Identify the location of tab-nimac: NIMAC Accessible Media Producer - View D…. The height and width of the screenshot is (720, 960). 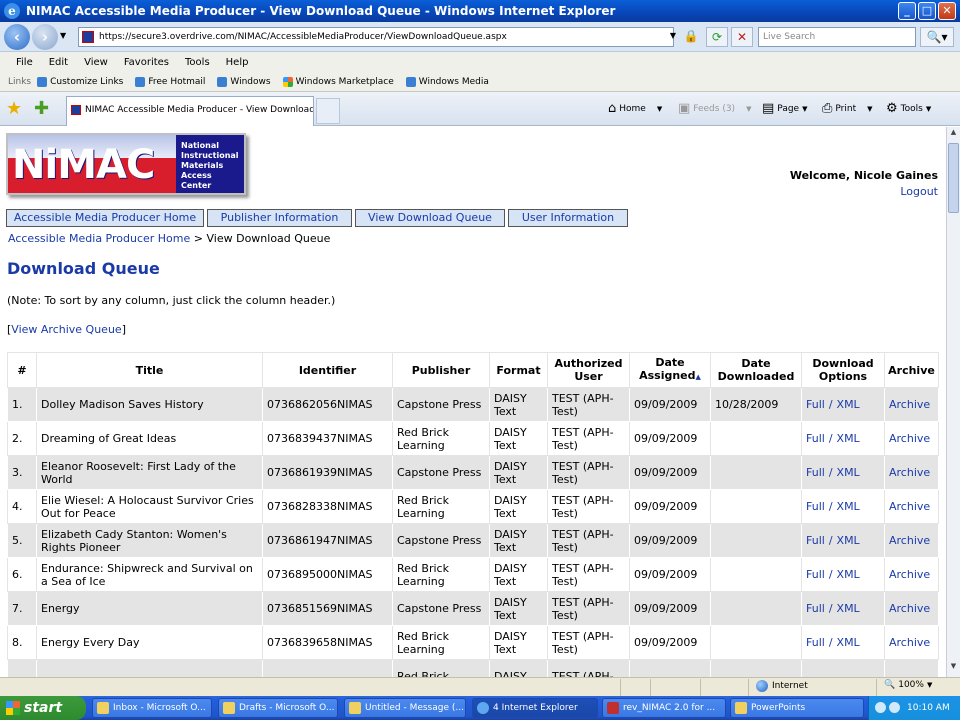
(190, 111).